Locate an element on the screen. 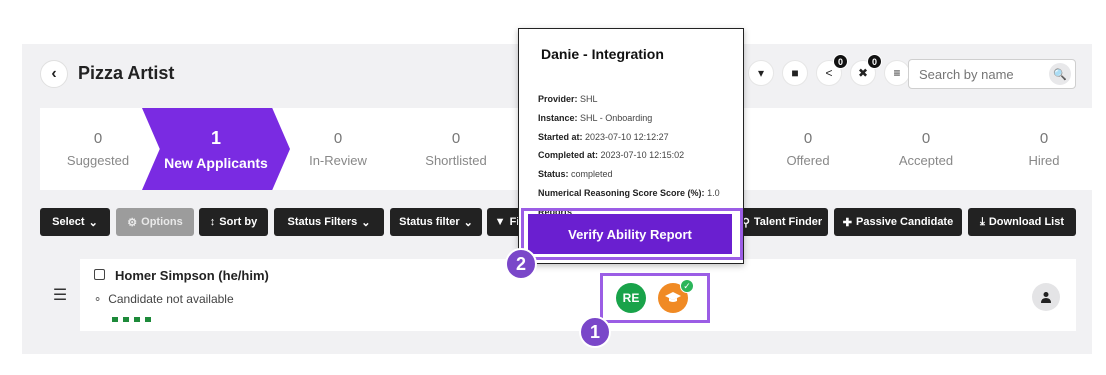 Image resolution: width=1106 pixels, height=375 pixels. status-filters-button: Status Filters ⌄ is located at coordinates (329, 222).